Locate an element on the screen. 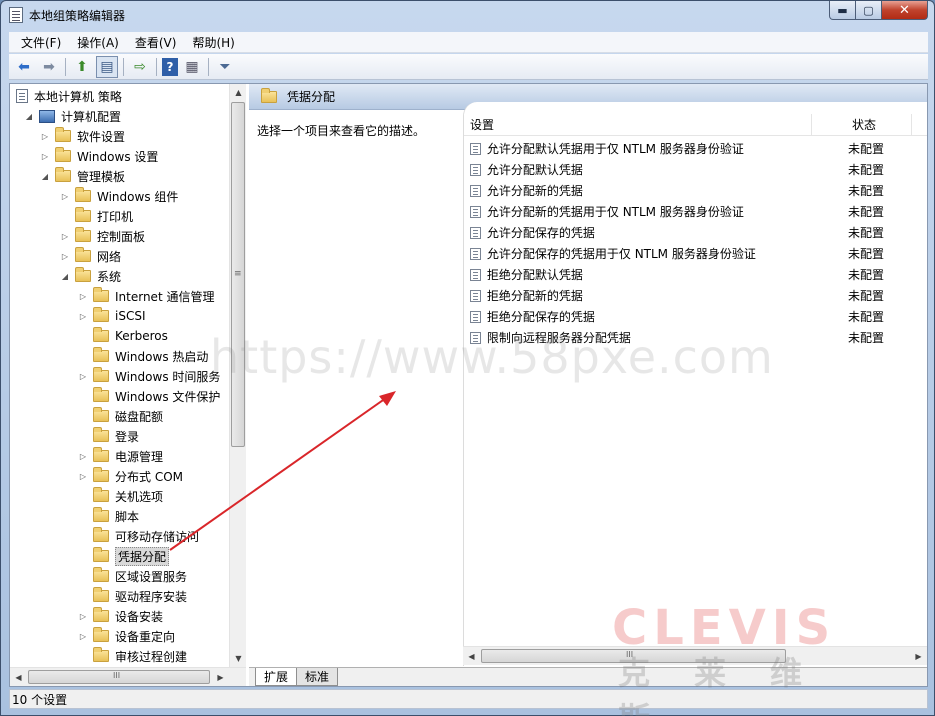 The height and width of the screenshot is (716, 935). tree-item: ▷ 电源管理 is located at coordinates (120, 456).